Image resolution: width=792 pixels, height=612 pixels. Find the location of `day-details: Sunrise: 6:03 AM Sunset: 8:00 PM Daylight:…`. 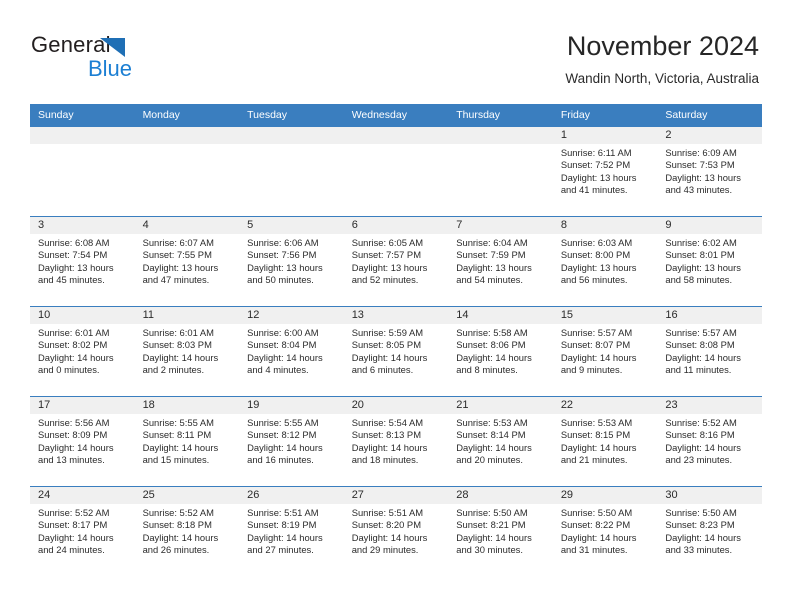

day-details: Sunrise: 6:03 AM Sunset: 8:00 PM Daylight:… is located at coordinates (605, 260).